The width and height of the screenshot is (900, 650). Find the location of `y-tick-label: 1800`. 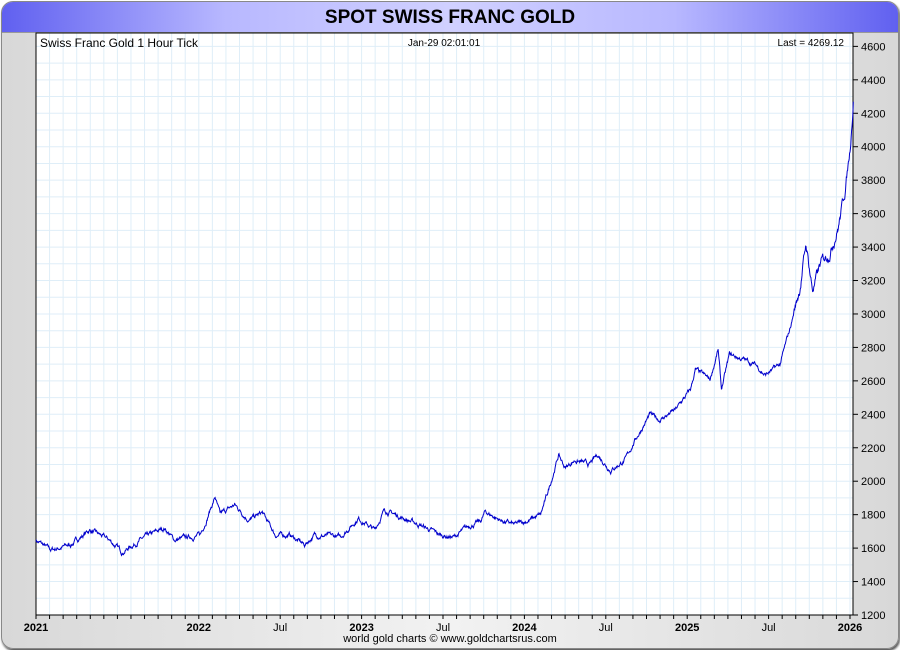

y-tick-label: 1800 is located at coordinates (873, 516).